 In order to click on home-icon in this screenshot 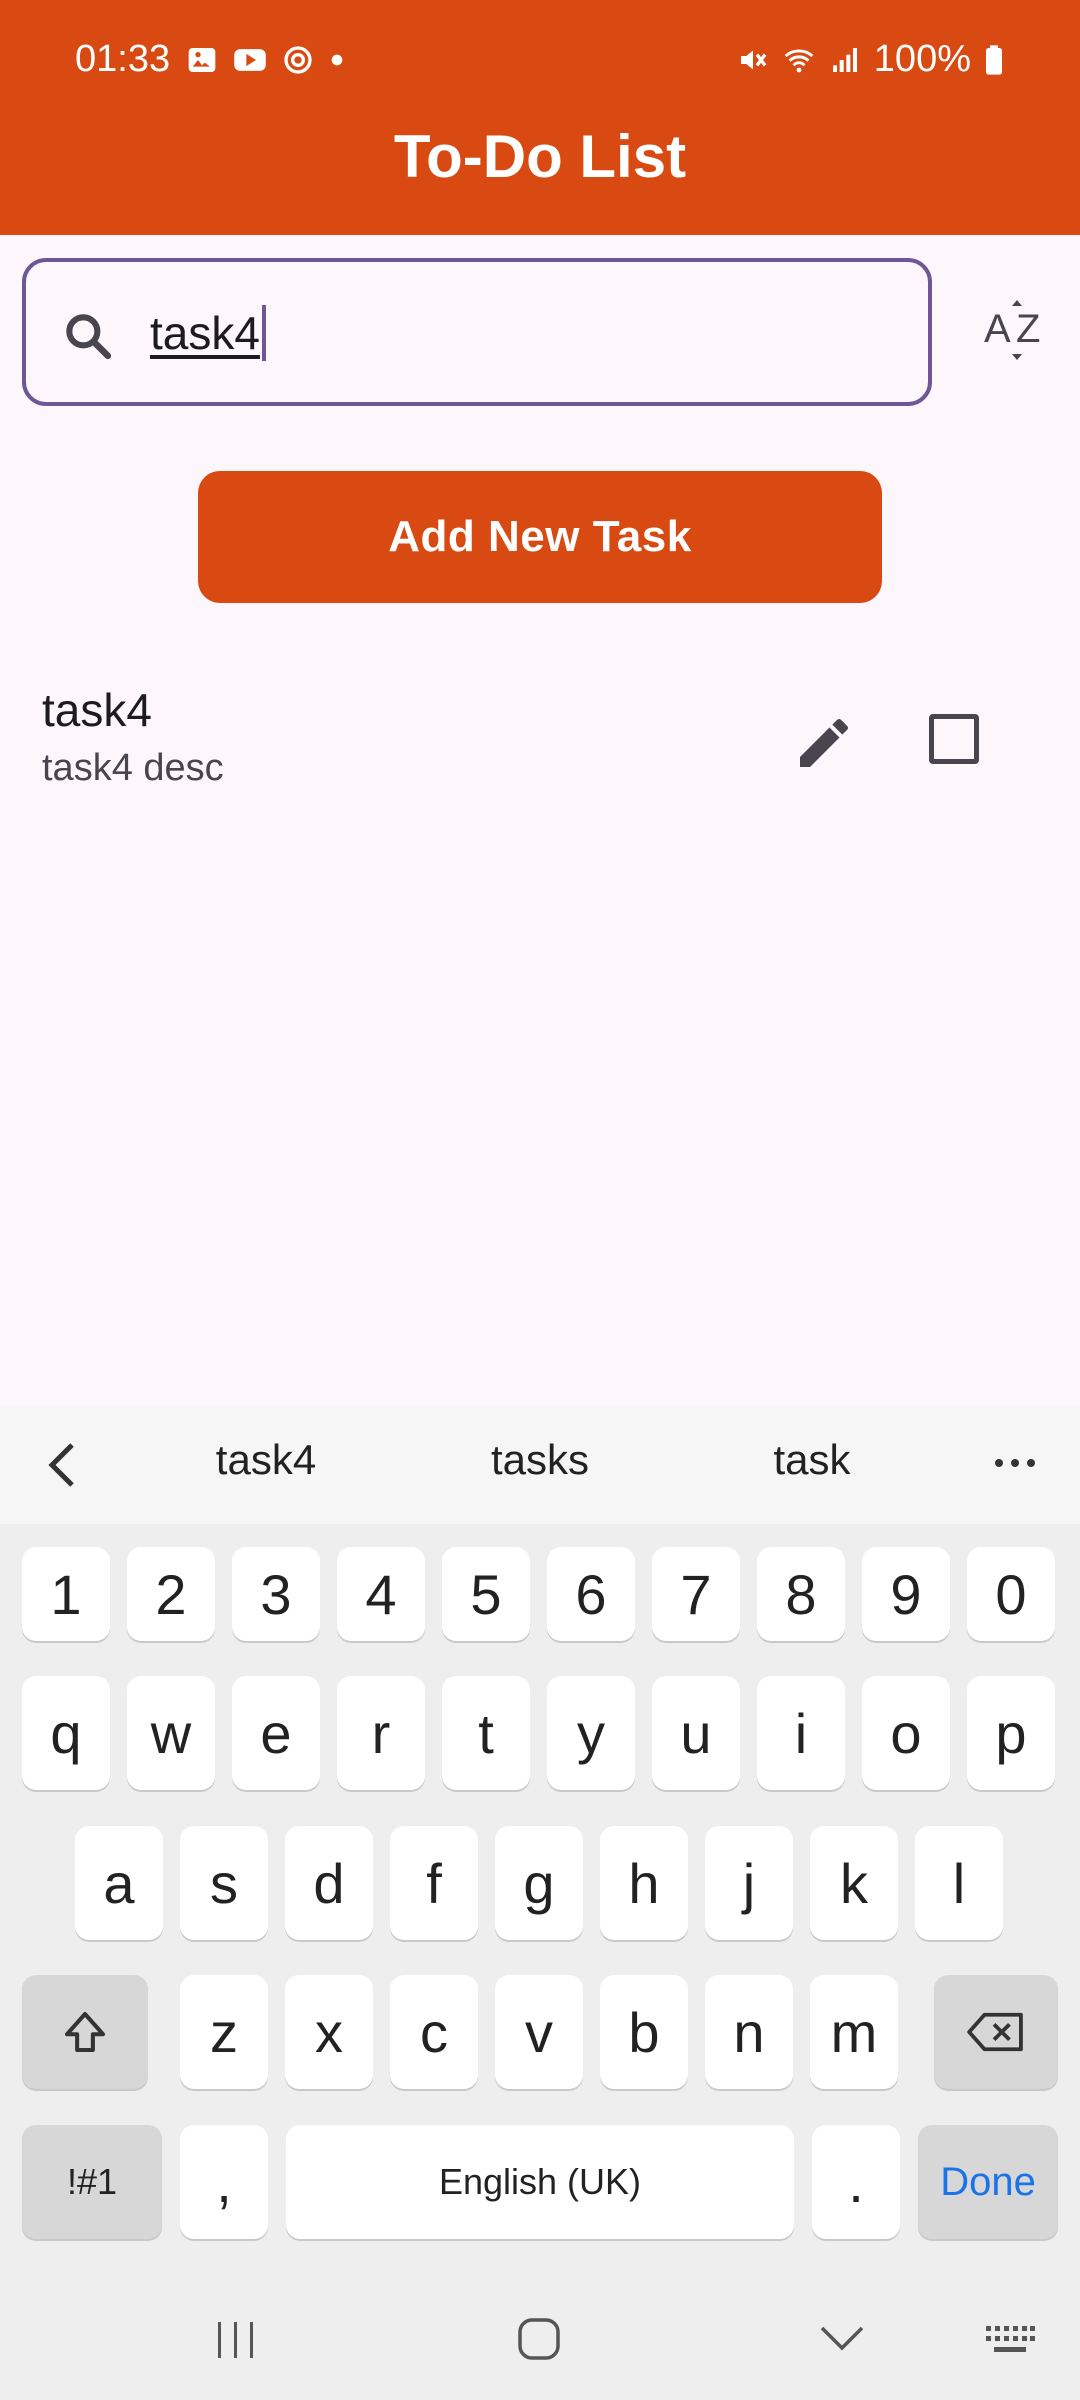, I will do `click(539, 2339)`.